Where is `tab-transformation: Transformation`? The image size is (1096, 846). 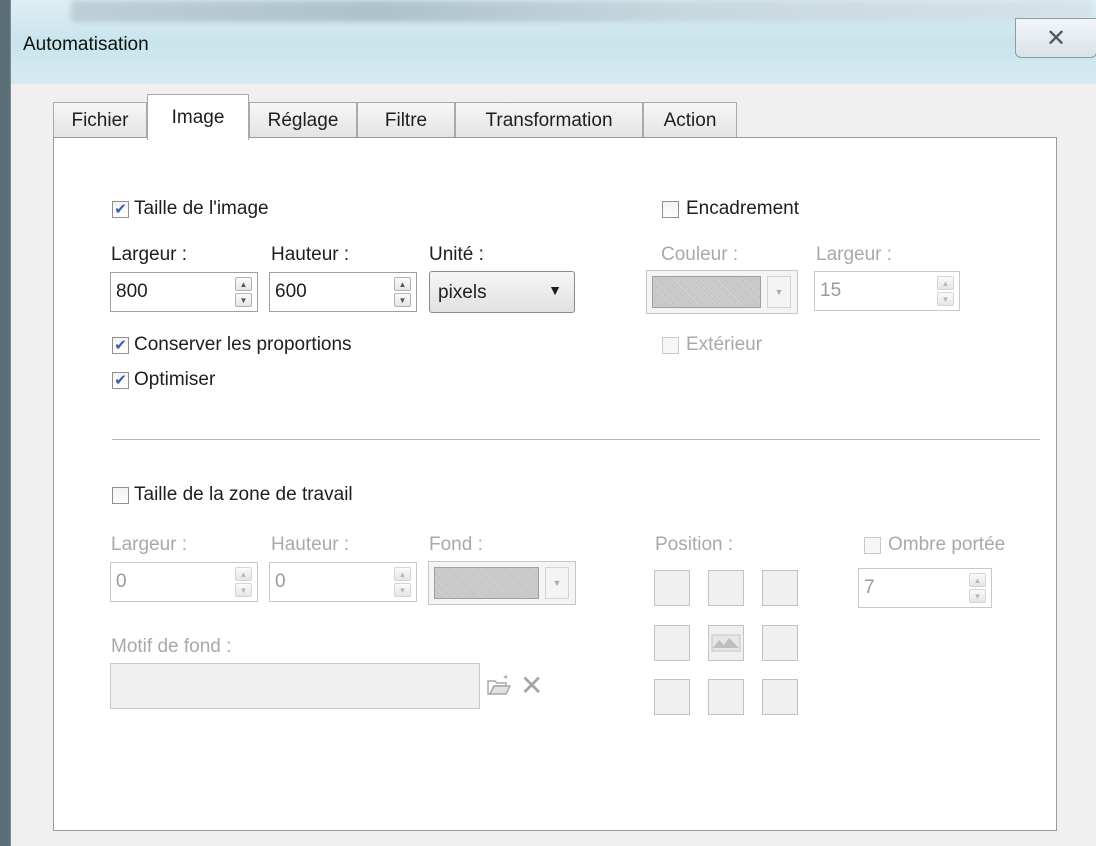 tab-transformation: Transformation is located at coordinates (549, 120).